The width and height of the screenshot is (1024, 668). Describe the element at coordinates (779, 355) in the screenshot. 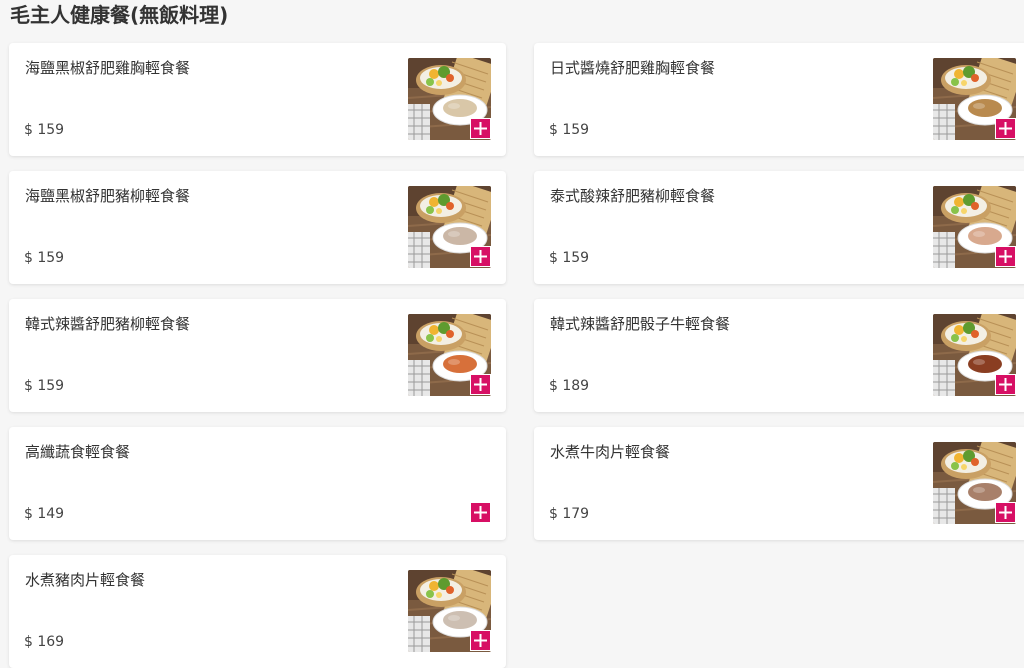

I see `menu-item-card: 韓式辣醬舒肥骰子牛輕食餐 $ 189` at that location.